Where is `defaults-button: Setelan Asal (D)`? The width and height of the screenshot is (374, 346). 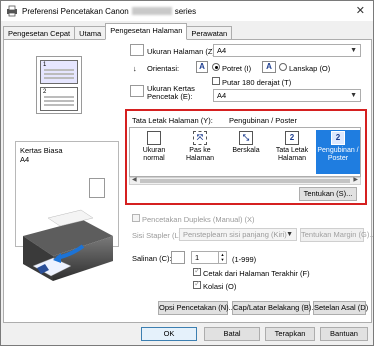 defaults-button: Setelan Asal (D) is located at coordinates (340, 308).